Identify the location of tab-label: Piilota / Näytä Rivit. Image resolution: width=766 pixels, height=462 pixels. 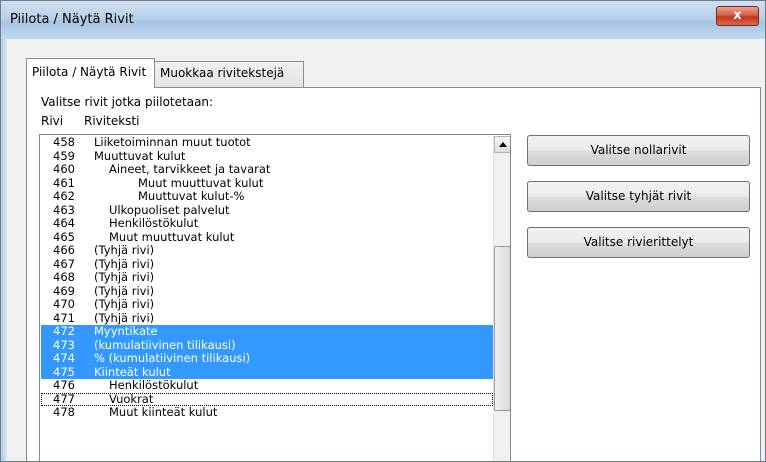
(89, 72).